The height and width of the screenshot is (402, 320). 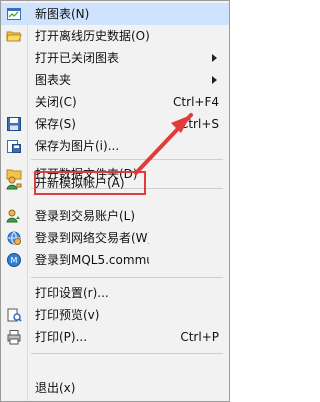 I want to click on menu-item-exit: 退出(x), so click(x=115, y=388).